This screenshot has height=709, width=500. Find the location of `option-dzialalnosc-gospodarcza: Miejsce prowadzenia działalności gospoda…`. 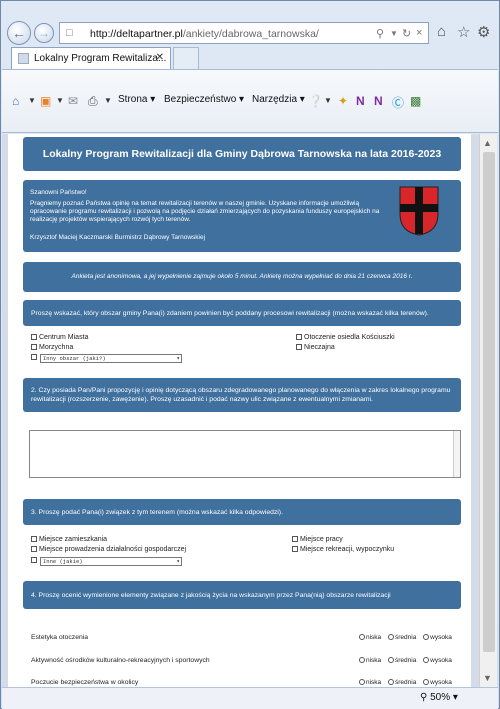

option-dzialalnosc-gospodarcza: Miejsce prowadzenia działalności gospoda… is located at coordinates (108, 549).